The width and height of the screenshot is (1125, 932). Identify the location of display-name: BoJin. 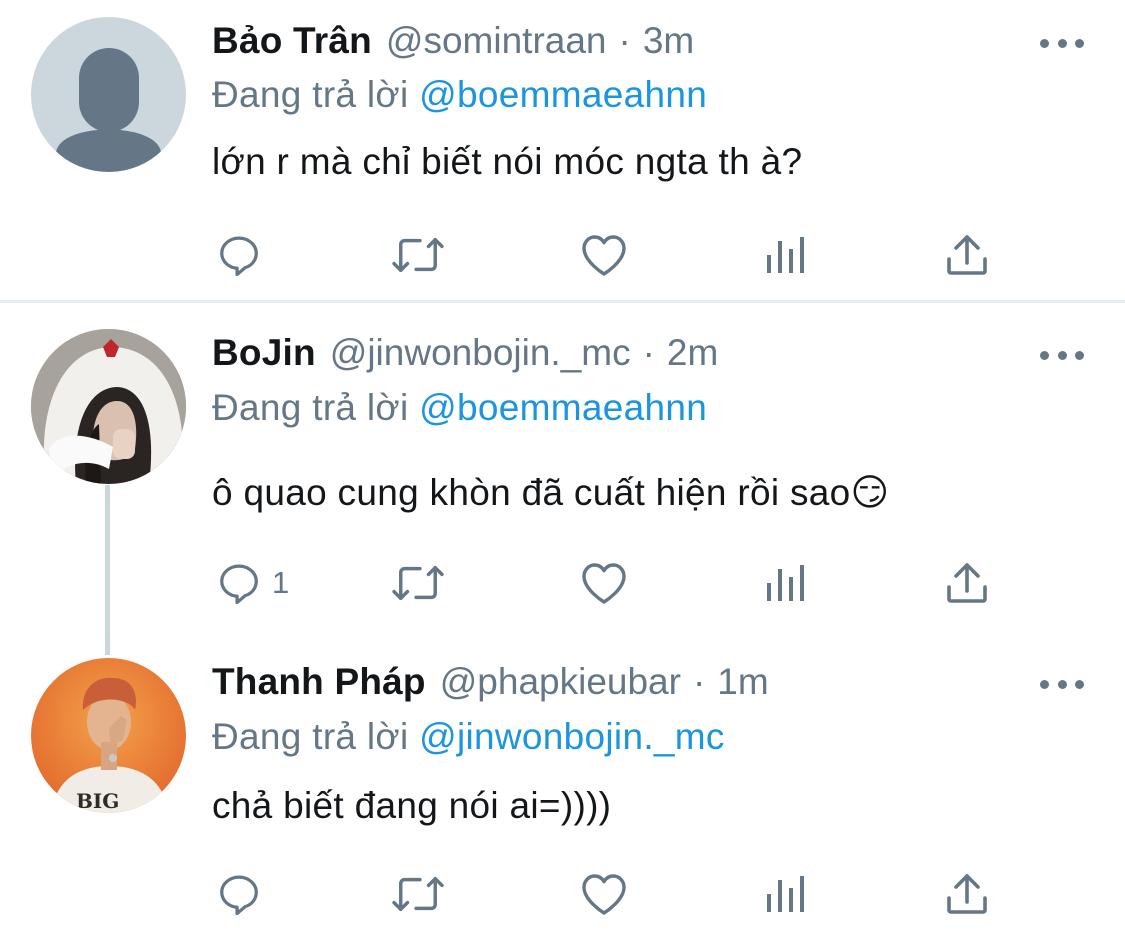
(264, 353).